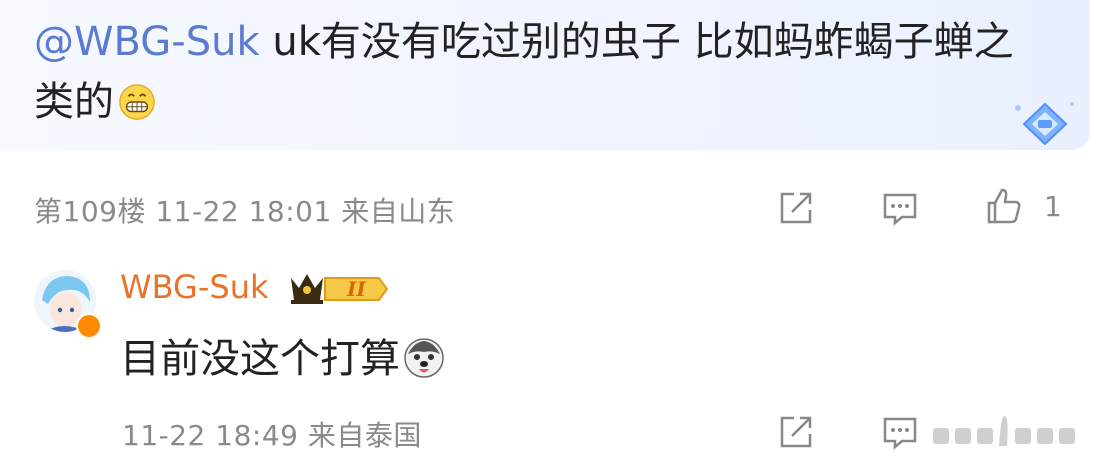  What do you see at coordinates (1004, 430) in the screenshot?
I see `watermark-icon` at bounding box center [1004, 430].